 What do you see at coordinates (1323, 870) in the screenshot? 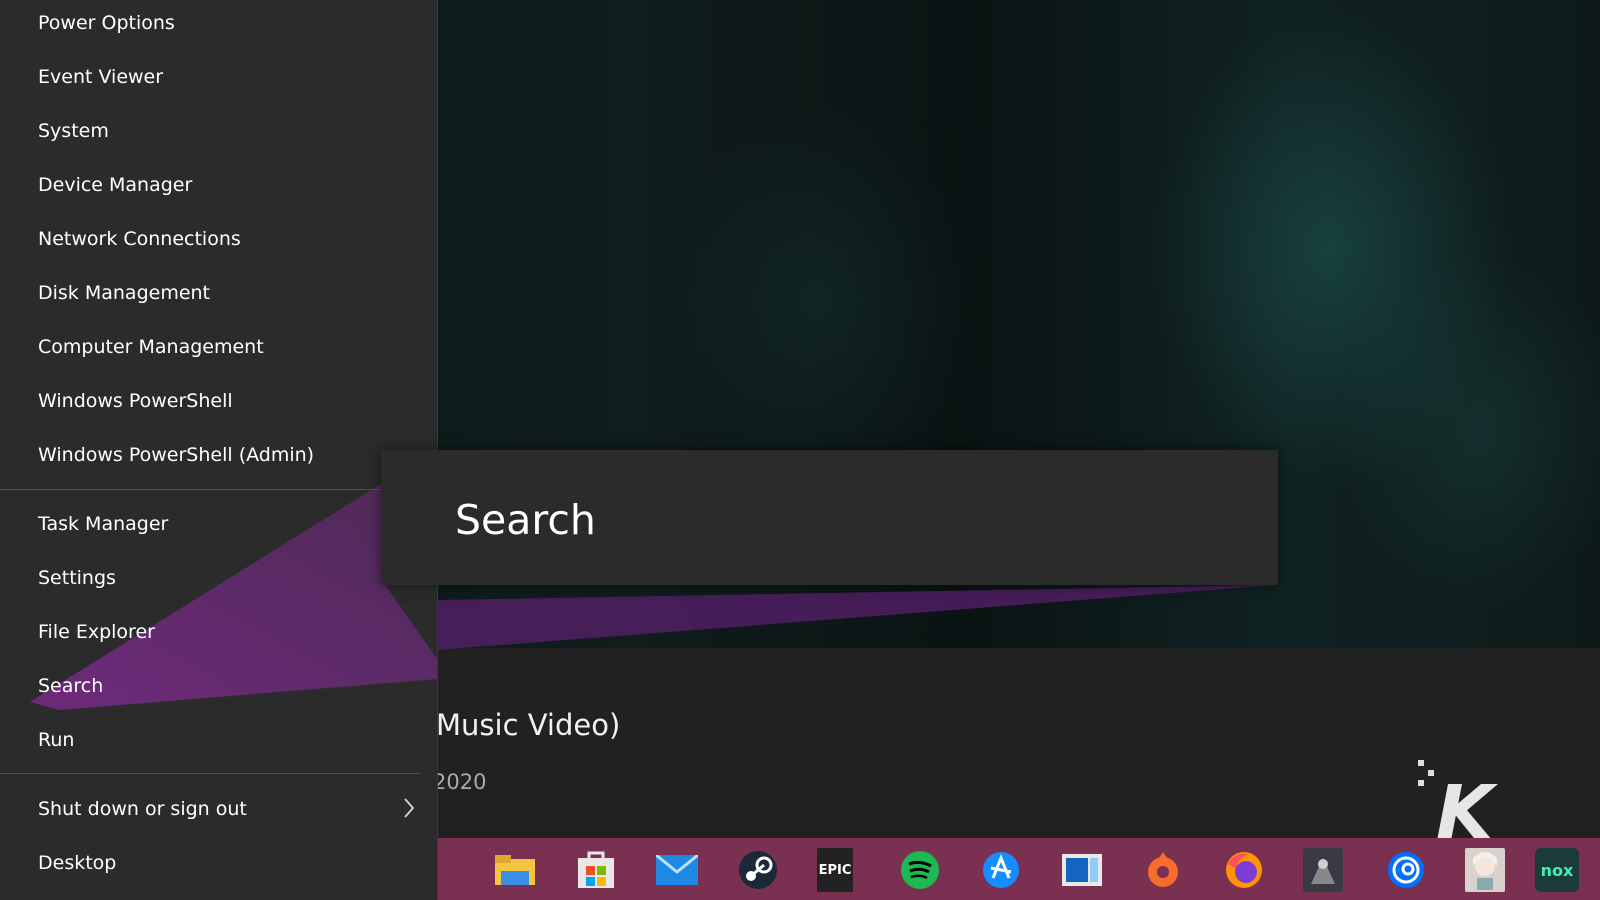
I see `game-shortcut-icon` at bounding box center [1323, 870].